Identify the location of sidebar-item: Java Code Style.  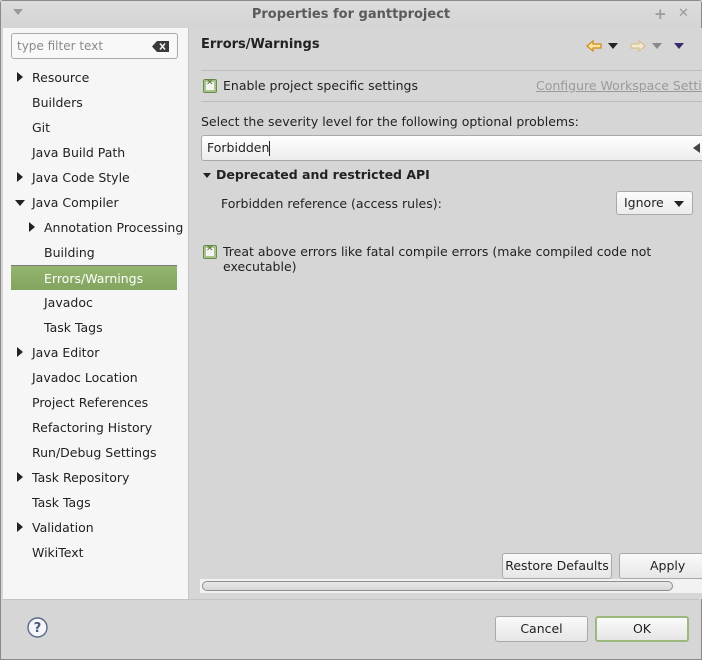
(96, 177).